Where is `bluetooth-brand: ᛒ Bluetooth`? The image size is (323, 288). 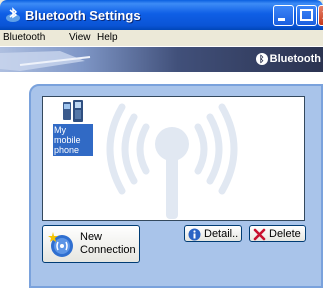
bluetooth-brand: ᛒ Bluetooth is located at coordinates (288, 59).